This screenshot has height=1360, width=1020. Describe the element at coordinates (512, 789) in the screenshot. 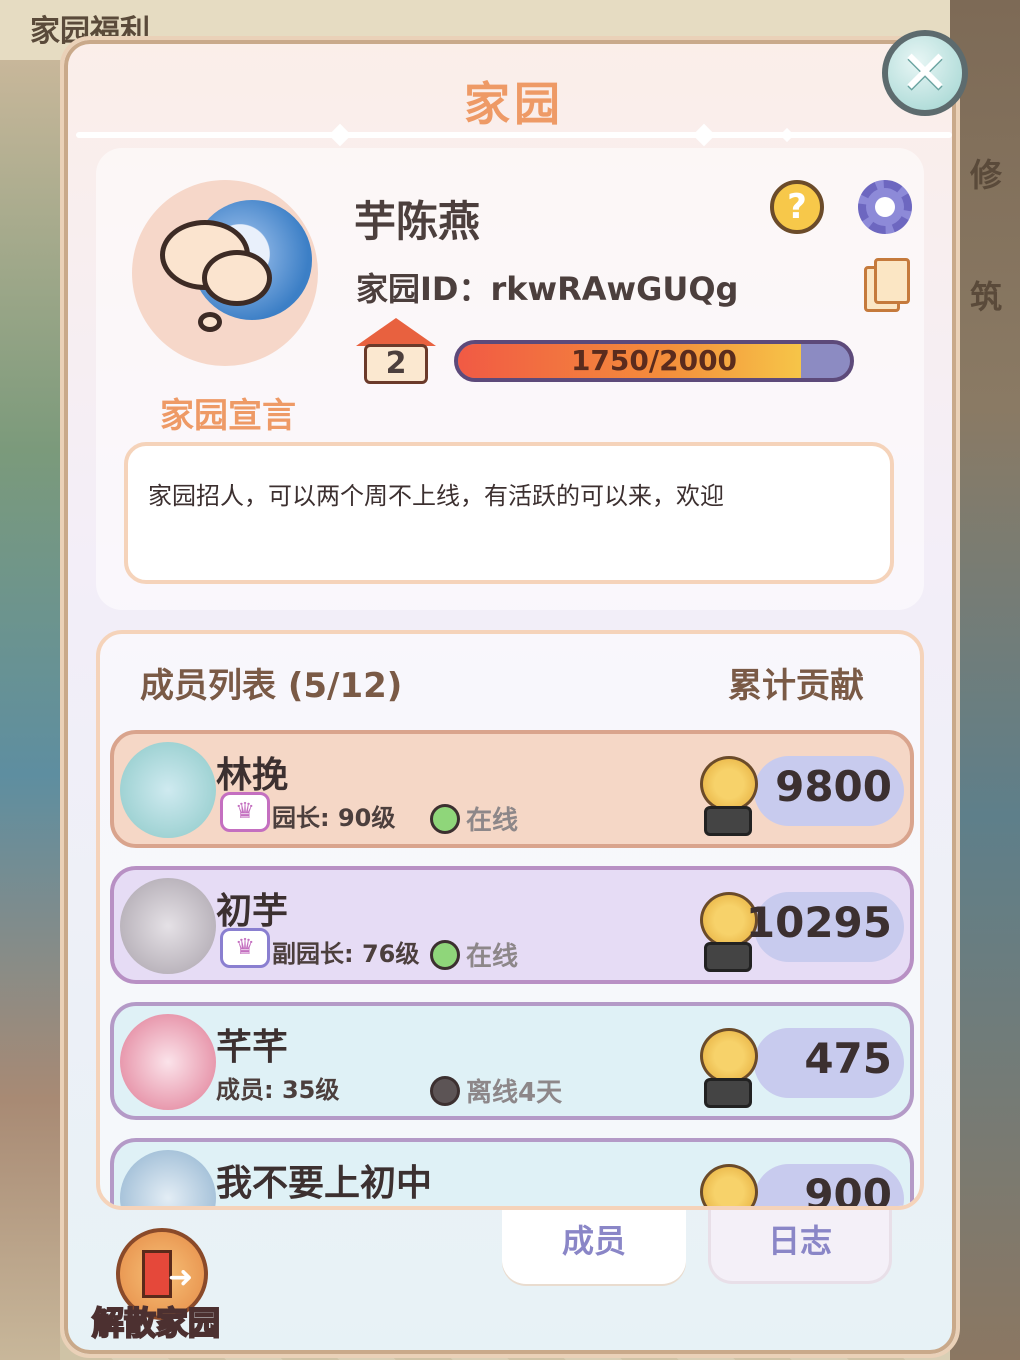

I see `member-row: 林挽 园长: 90级 在线 9800` at that location.